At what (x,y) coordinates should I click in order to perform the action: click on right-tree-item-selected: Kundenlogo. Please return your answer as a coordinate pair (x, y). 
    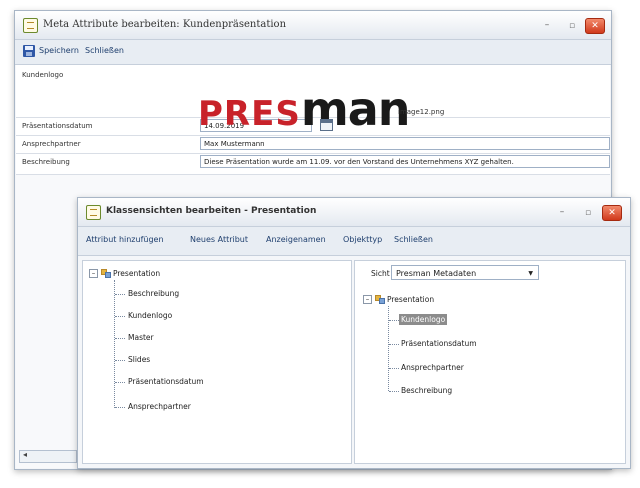
    Looking at the image, I should click on (423, 319).